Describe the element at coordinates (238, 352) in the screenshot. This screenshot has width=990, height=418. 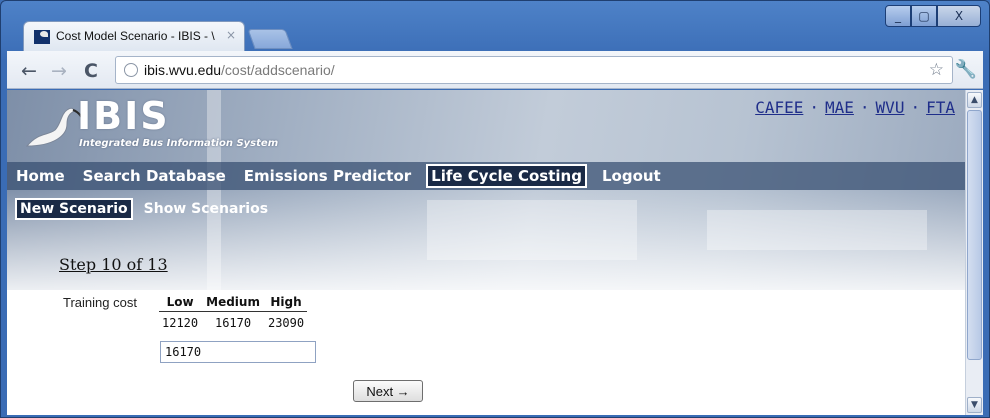
I see `training-cost-input` at that location.